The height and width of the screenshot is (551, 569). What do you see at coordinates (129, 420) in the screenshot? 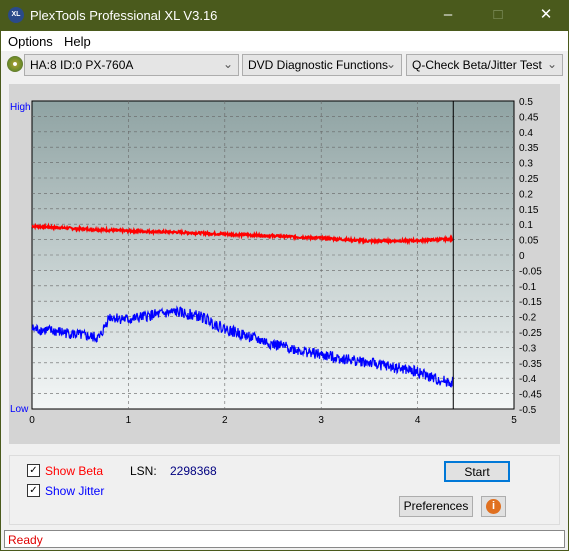
I see `x-tick-label: 1` at bounding box center [129, 420].